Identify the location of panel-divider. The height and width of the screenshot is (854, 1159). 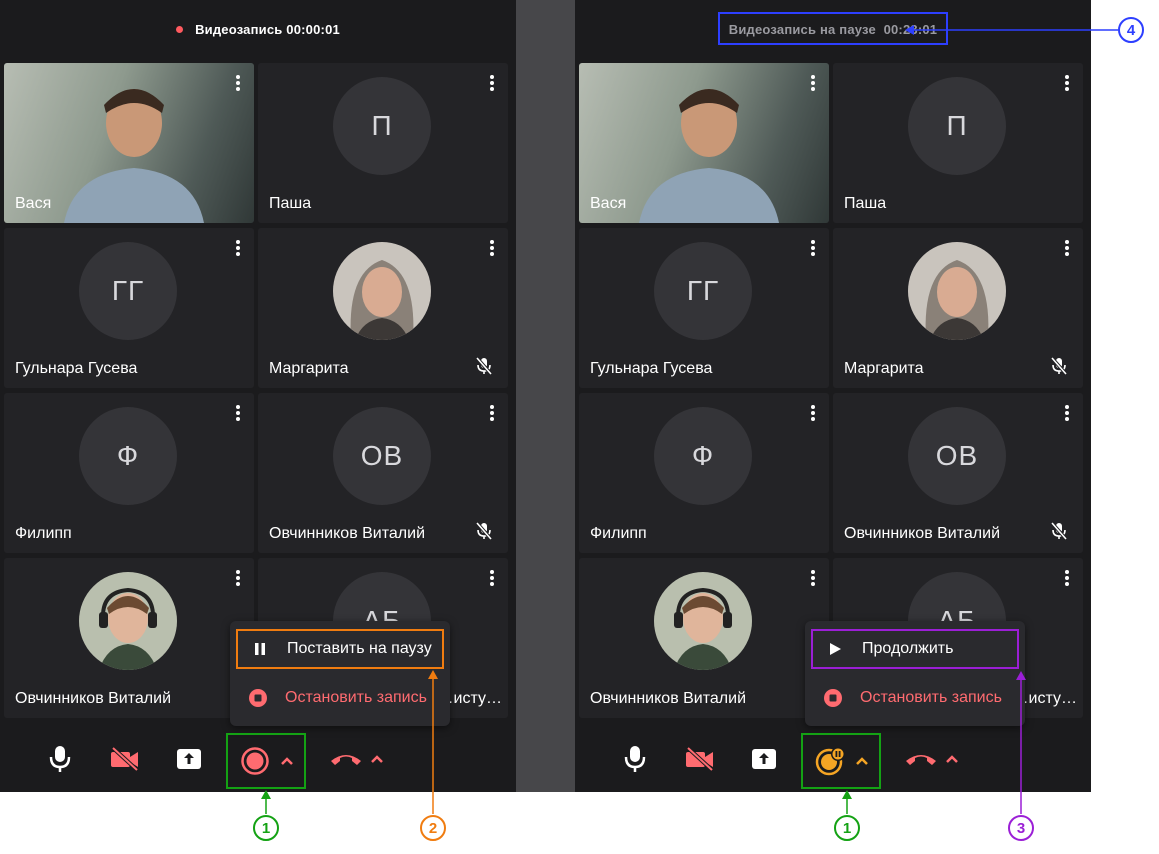
(545, 396).